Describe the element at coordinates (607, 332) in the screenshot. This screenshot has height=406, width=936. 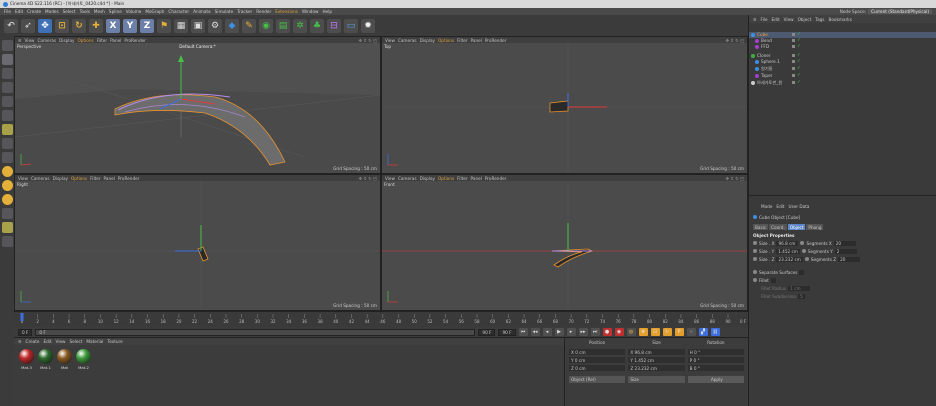
I see `record-icon: ●` at that location.